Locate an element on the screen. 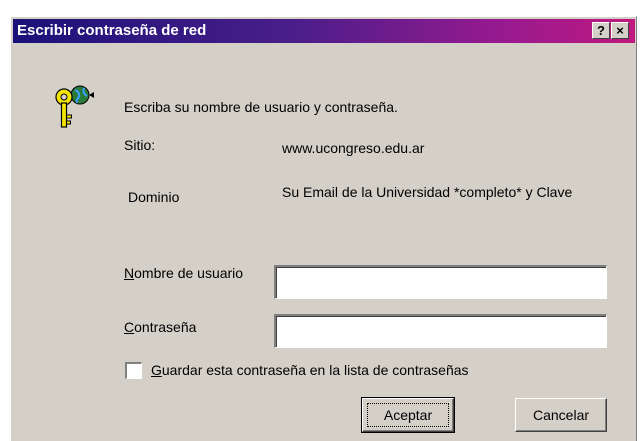  cancel-button: Cancelar is located at coordinates (561, 415).